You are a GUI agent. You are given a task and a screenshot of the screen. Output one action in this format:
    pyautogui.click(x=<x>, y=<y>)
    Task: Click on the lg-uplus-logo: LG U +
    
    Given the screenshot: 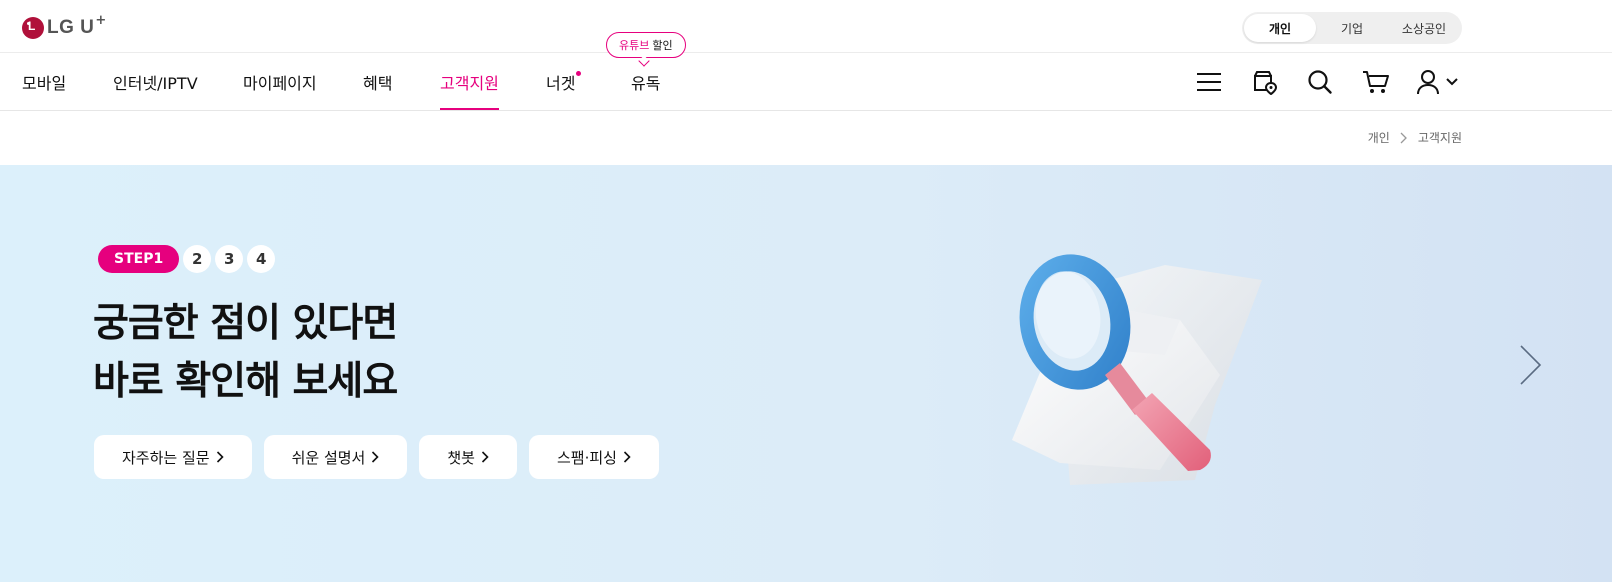 What is the action you would take?
    pyautogui.click(x=64, y=26)
    